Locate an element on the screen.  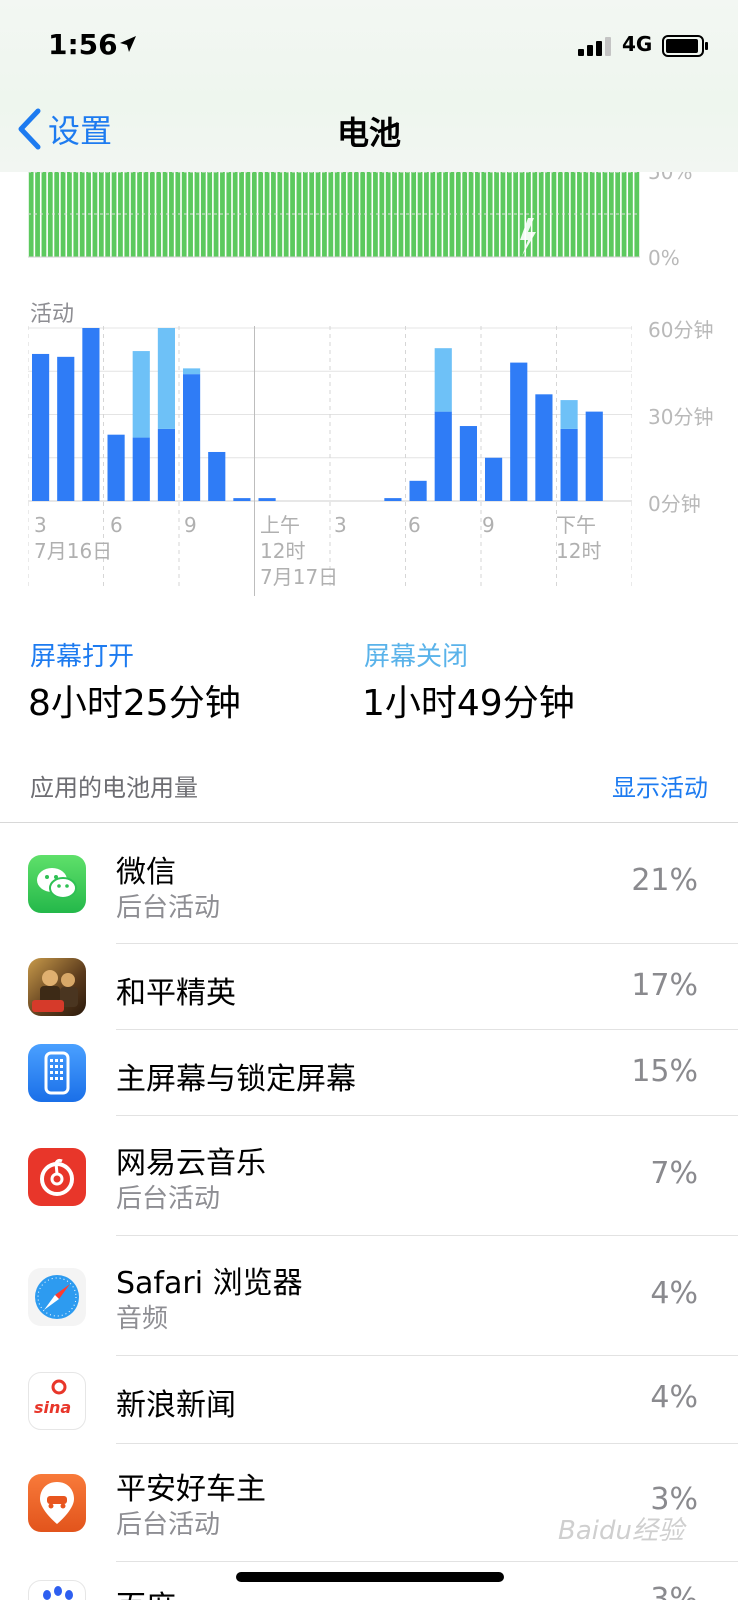
app-name: 平安好车主 is located at coordinates (191, 1489).